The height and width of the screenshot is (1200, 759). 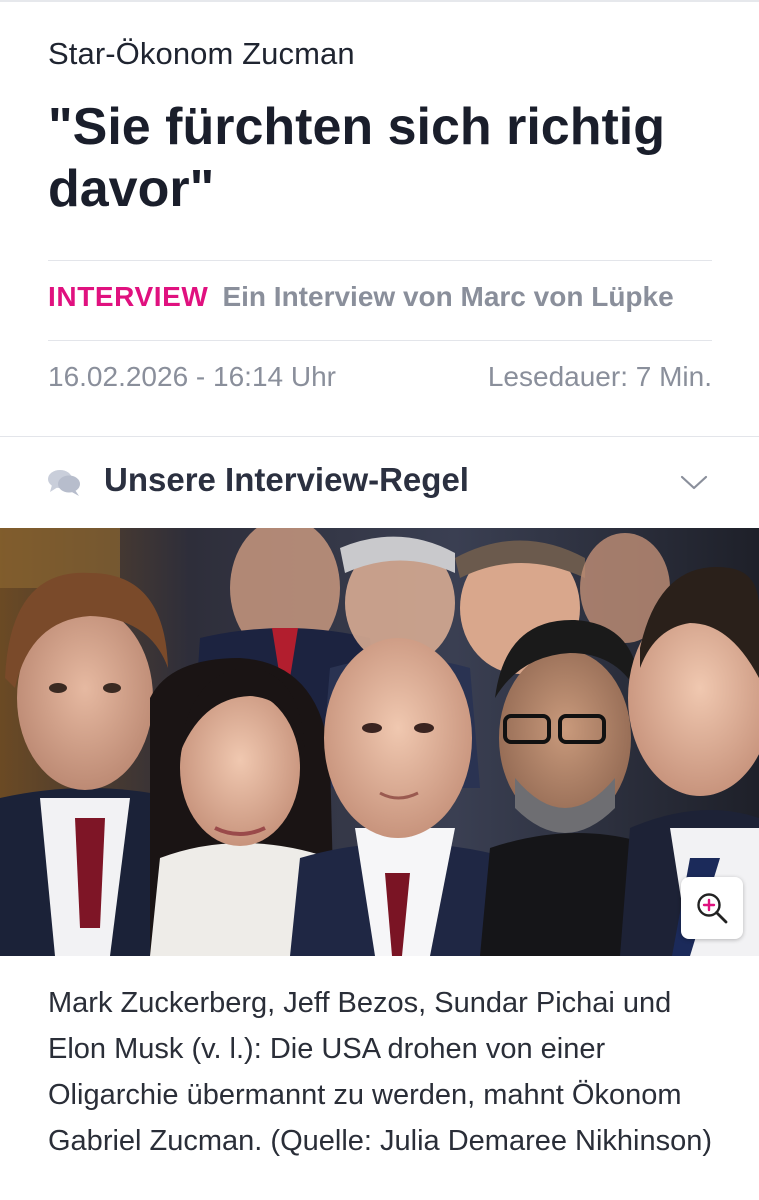 I want to click on article-headline: "Sie fürchten sich richtig davor", so click(x=356, y=158).